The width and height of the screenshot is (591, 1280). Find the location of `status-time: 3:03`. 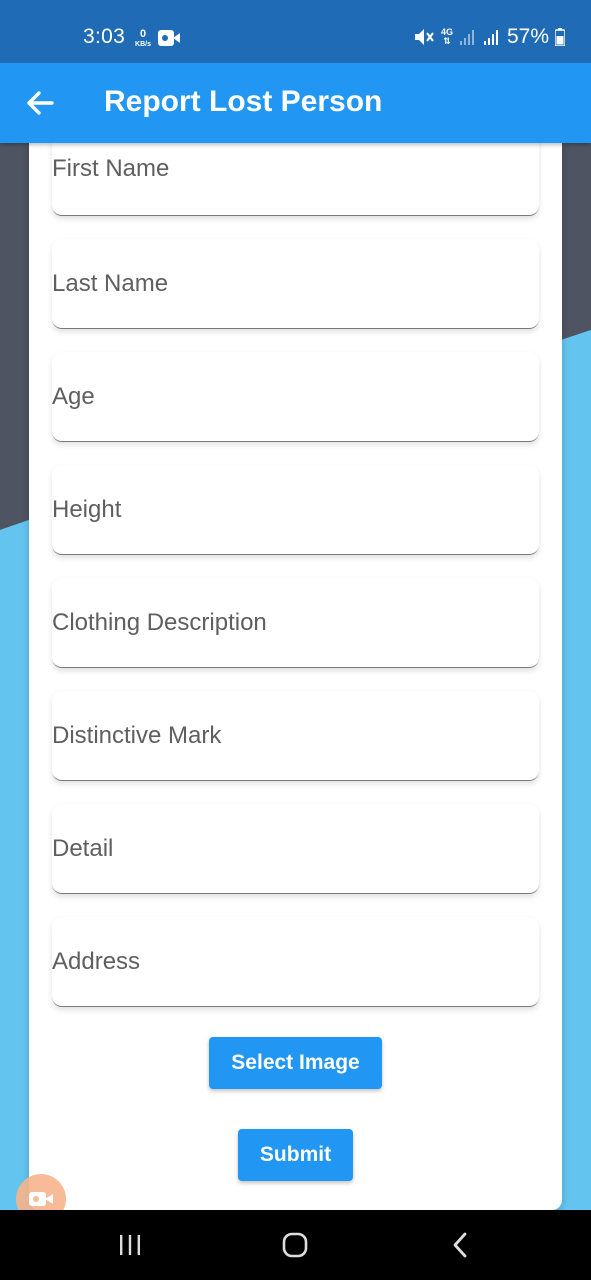

status-time: 3:03 is located at coordinates (104, 36).